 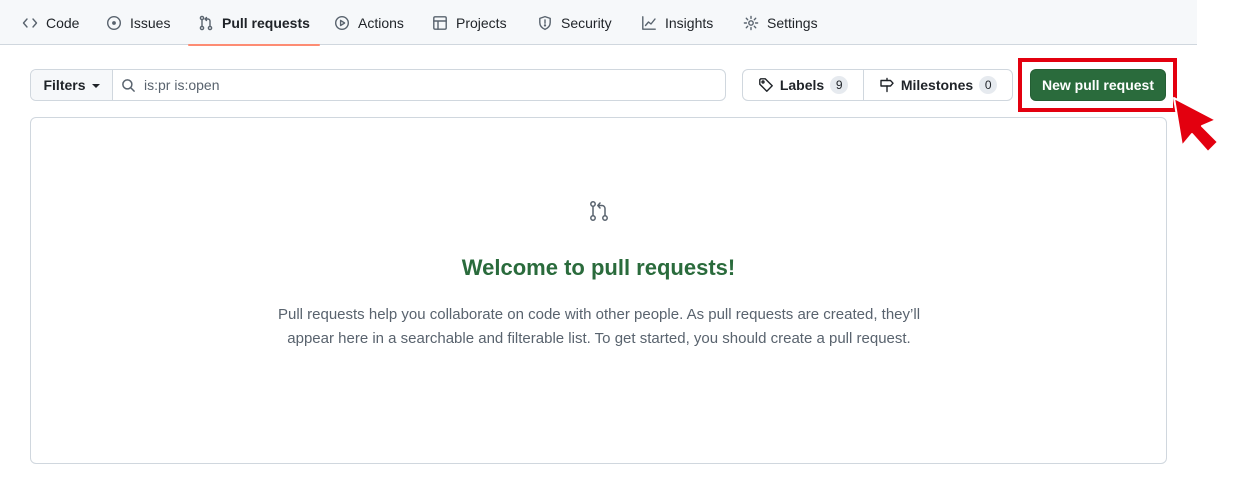 I want to click on search-box, so click(x=419, y=85).